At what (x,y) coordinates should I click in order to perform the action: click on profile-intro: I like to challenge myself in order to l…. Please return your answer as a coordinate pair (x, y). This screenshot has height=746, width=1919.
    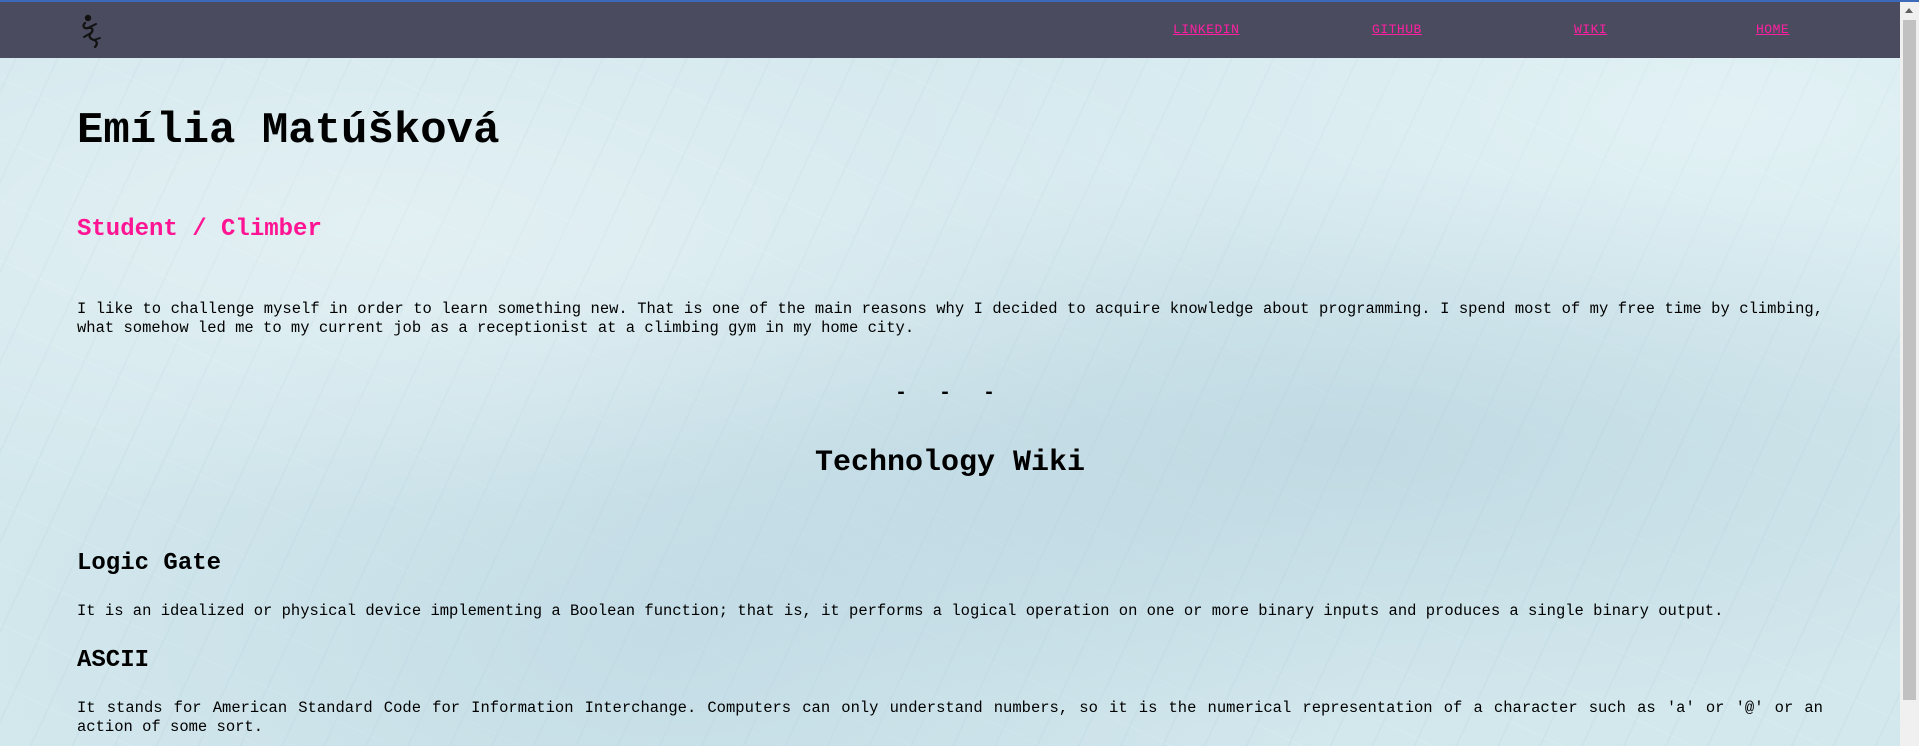
    Looking at the image, I should click on (950, 318).